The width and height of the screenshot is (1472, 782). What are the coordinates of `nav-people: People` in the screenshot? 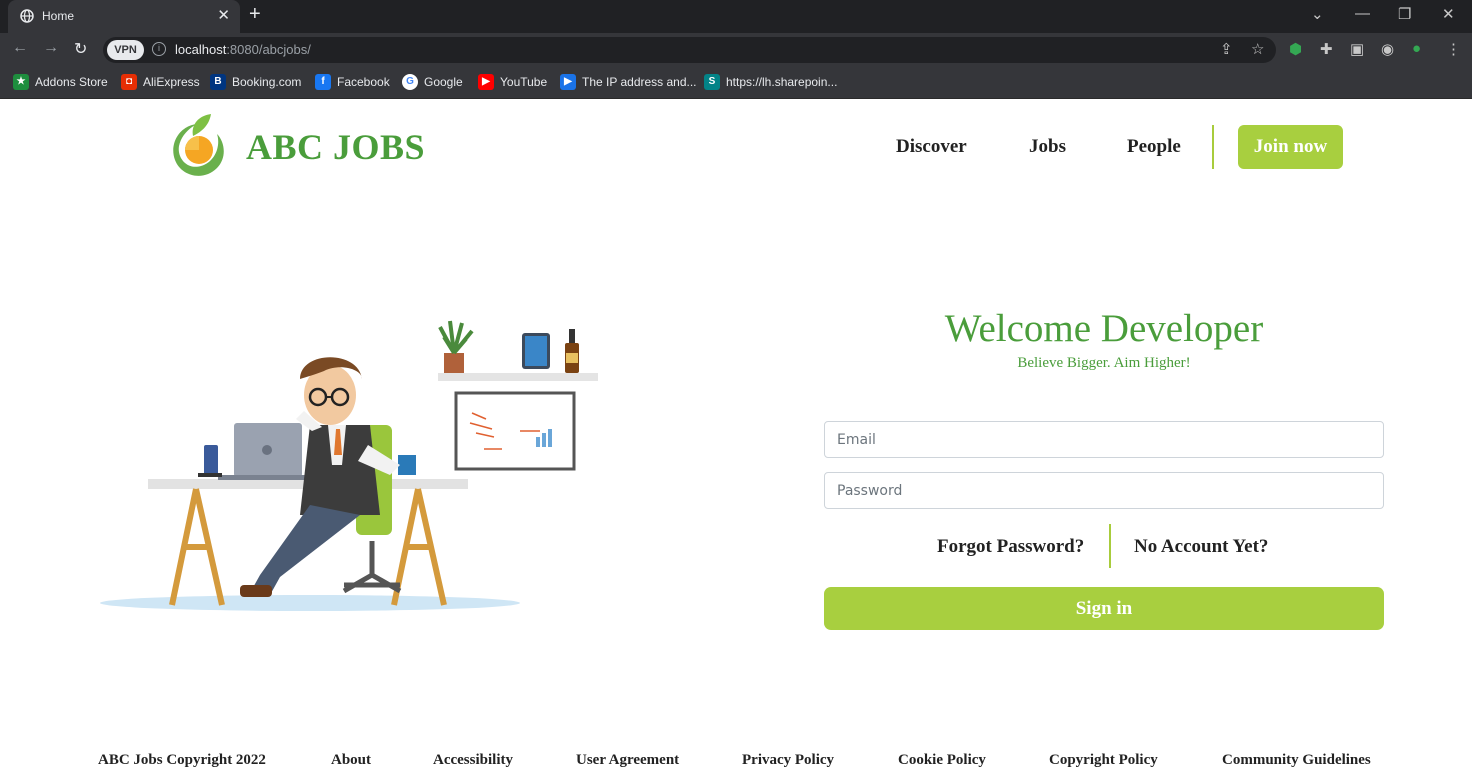 It's located at (1154, 147).